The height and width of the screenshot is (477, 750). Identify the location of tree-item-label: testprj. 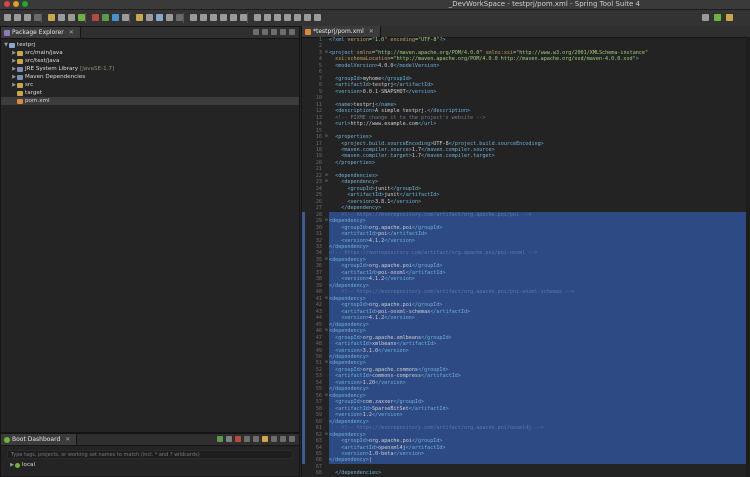
(26, 45).